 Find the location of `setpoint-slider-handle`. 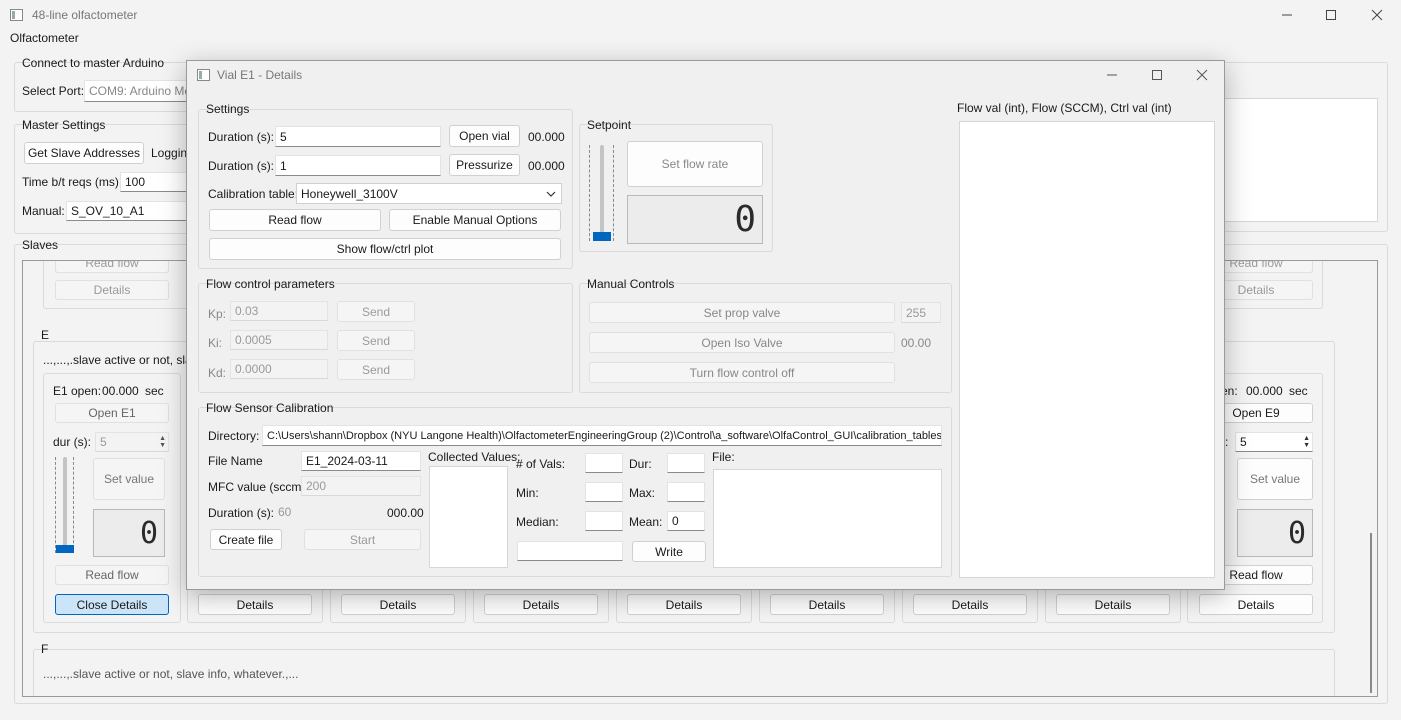

setpoint-slider-handle is located at coordinates (602, 236).